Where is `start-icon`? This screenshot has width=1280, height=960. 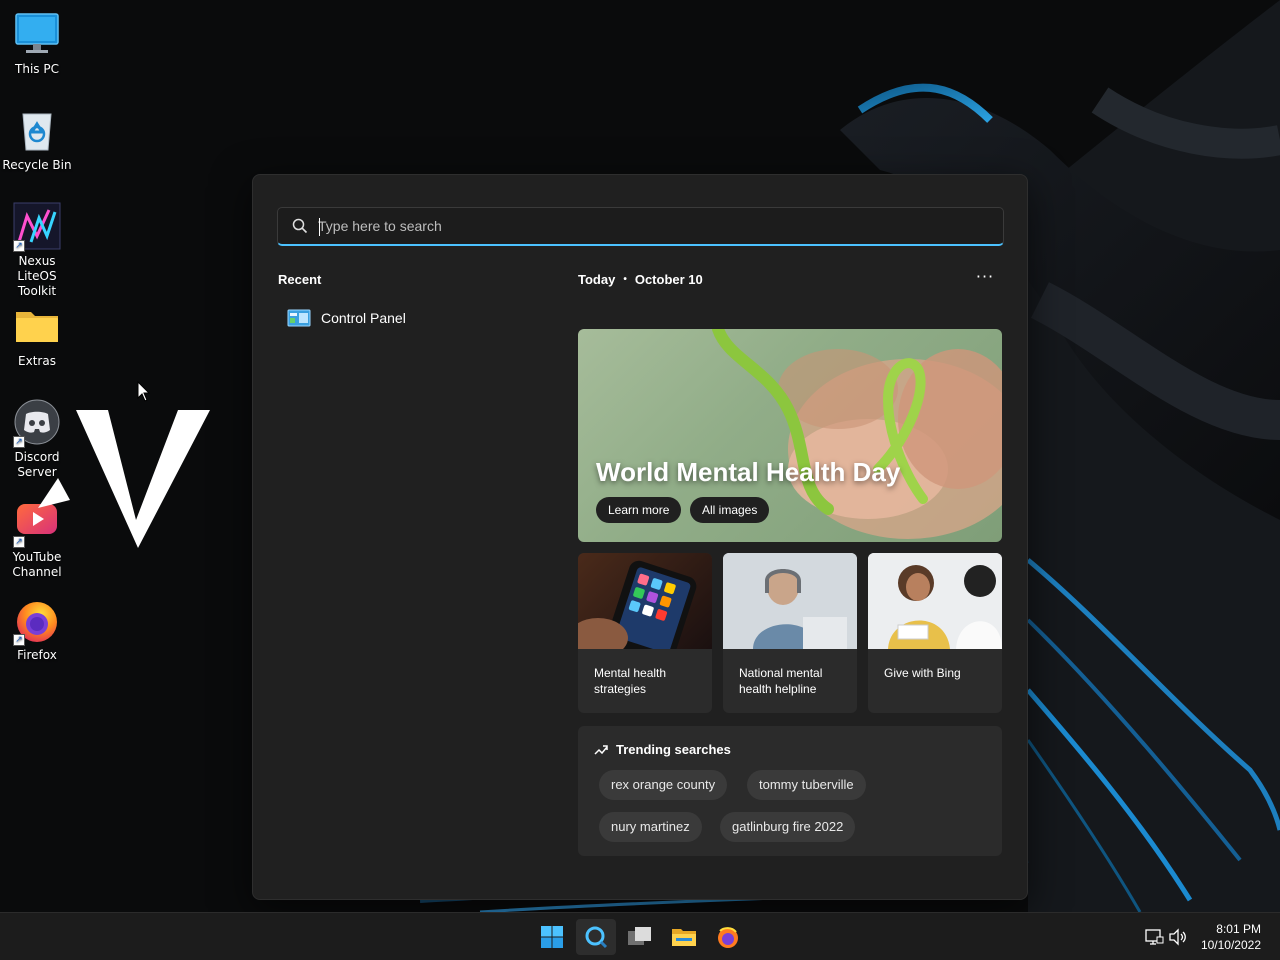 start-icon is located at coordinates (552, 937).